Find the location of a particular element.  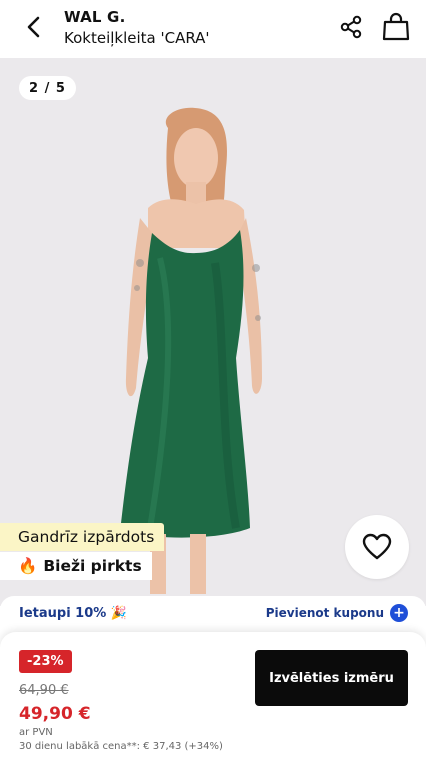

shopping-bag-icon is located at coordinates (396, 26).